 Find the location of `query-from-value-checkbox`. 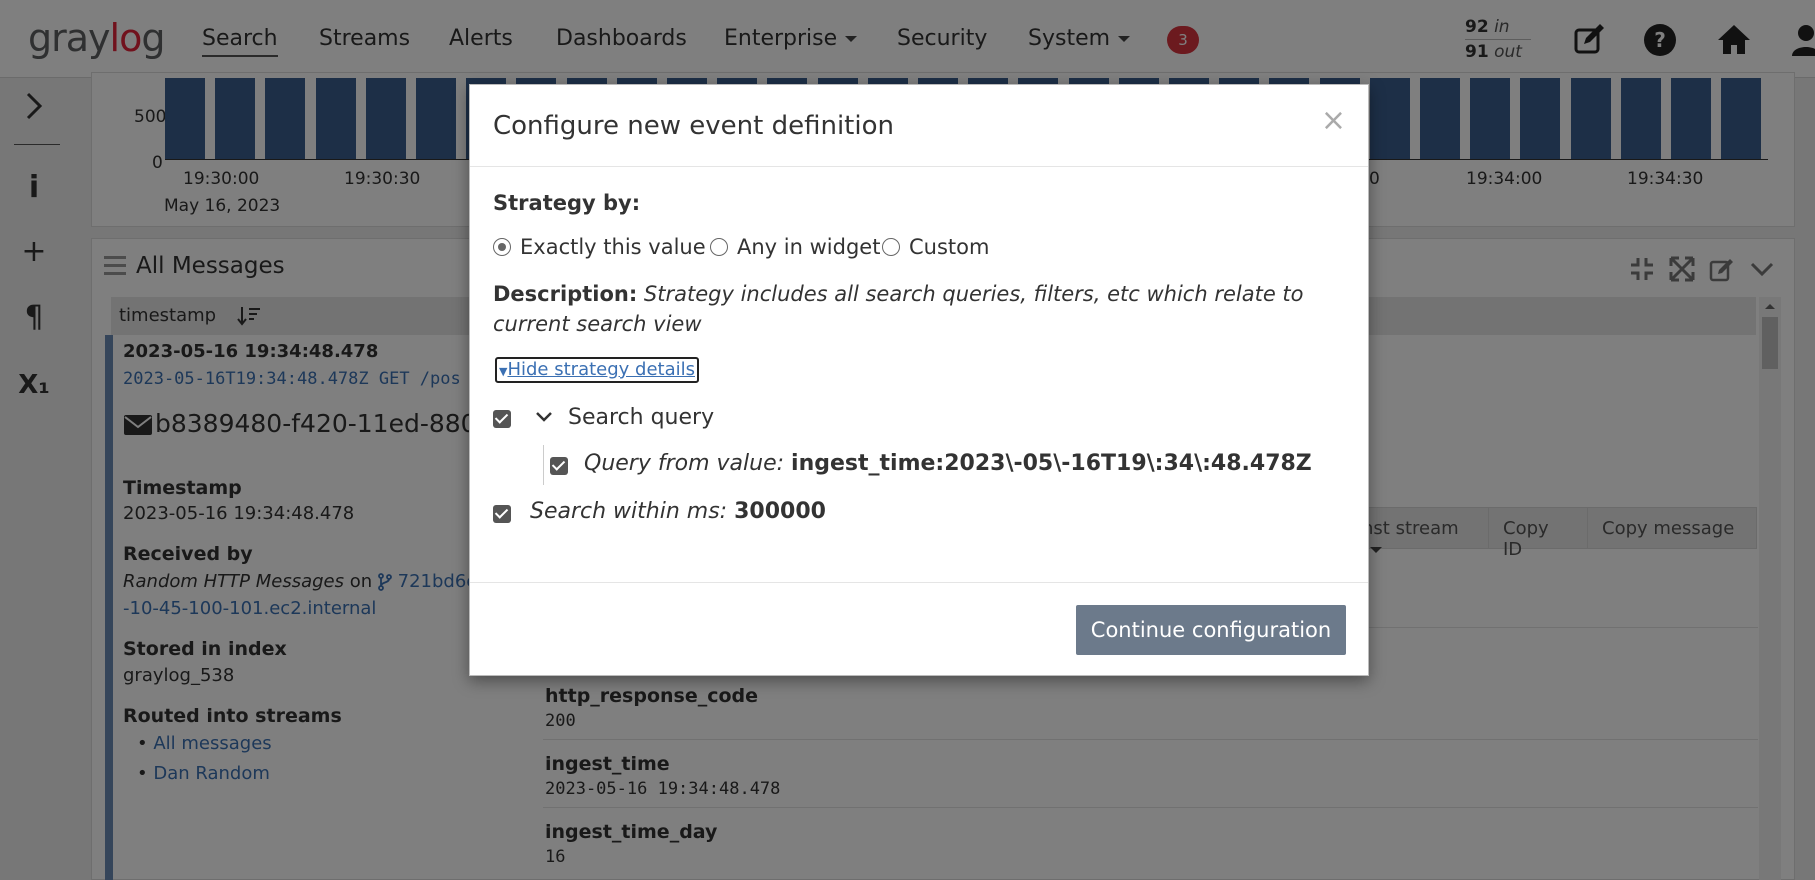

query-from-value-checkbox is located at coordinates (559, 466).